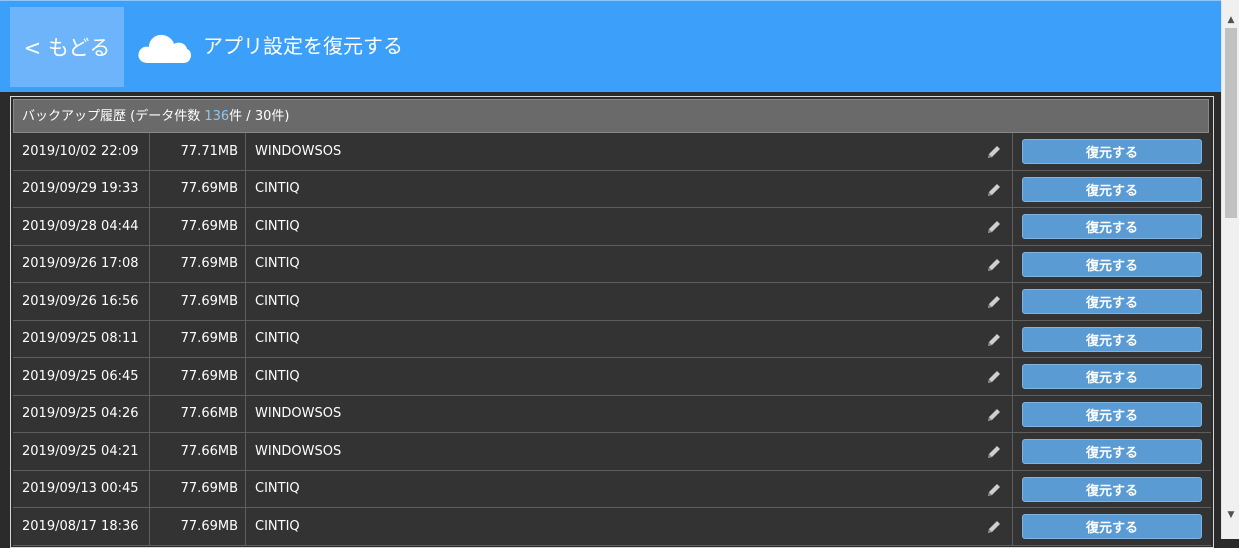  I want to click on table-row: 2019/09/13 00:45 77.69MB CINTIQ 復元する, so click(612, 489).